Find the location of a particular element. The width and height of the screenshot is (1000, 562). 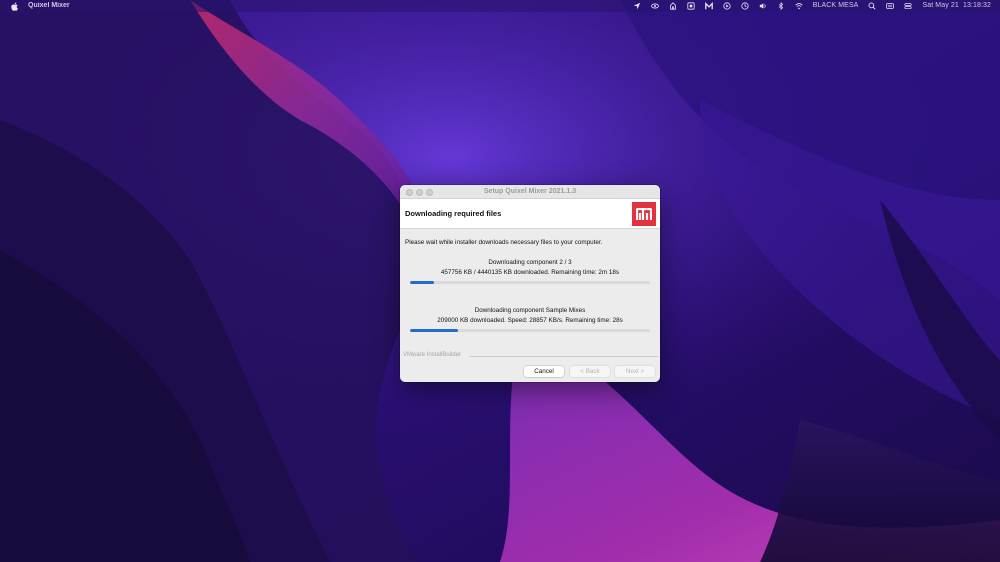

active-app-name: Quixel Mixer is located at coordinates (49, 6).